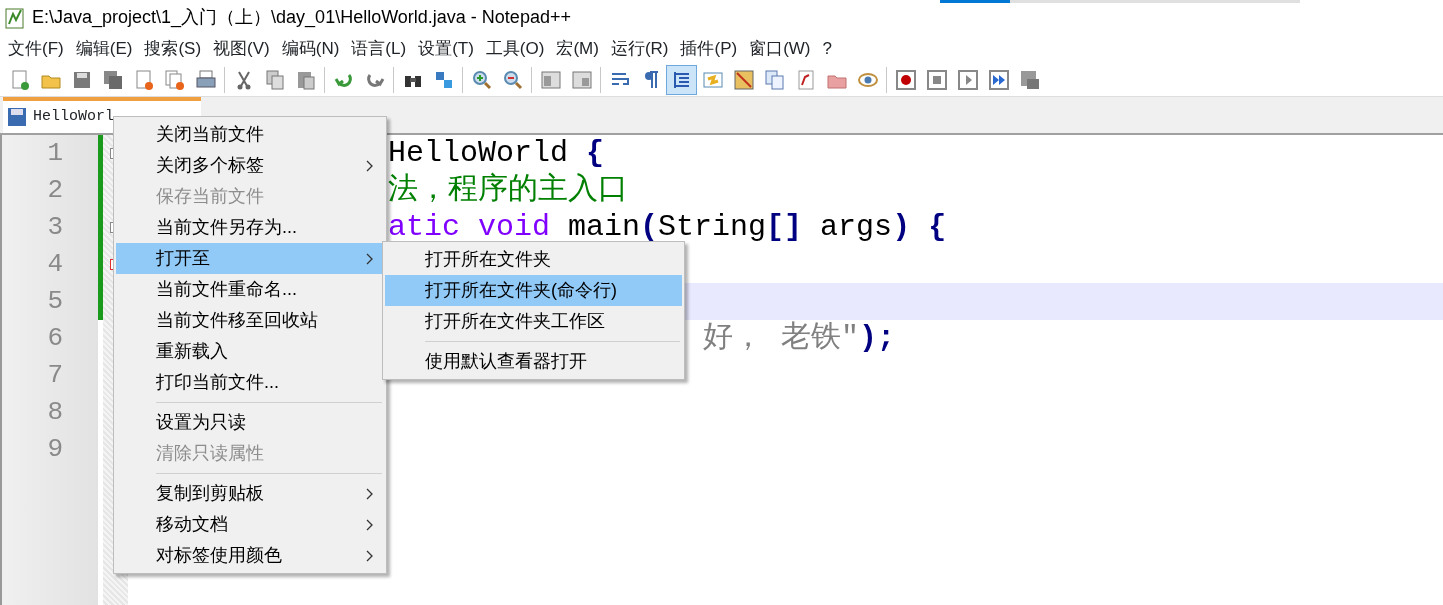 This screenshot has height=605, width=1443. Describe the element at coordinates (15, 17) in the screenshot. I see `notepad-icon` at that location.